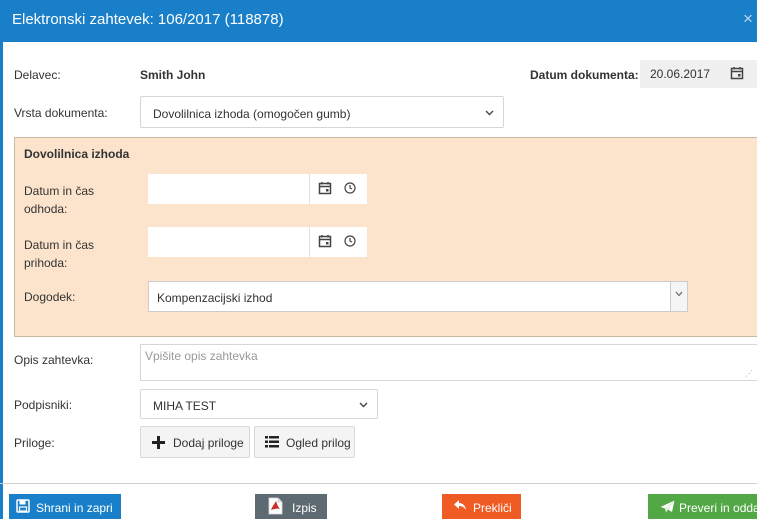 Image resolution: width=757 pixels, height=519 pixels. What do you see at coordinates (378, 483) in the screenshot?
I see `footer-divider` at bounding box center [378, 483].